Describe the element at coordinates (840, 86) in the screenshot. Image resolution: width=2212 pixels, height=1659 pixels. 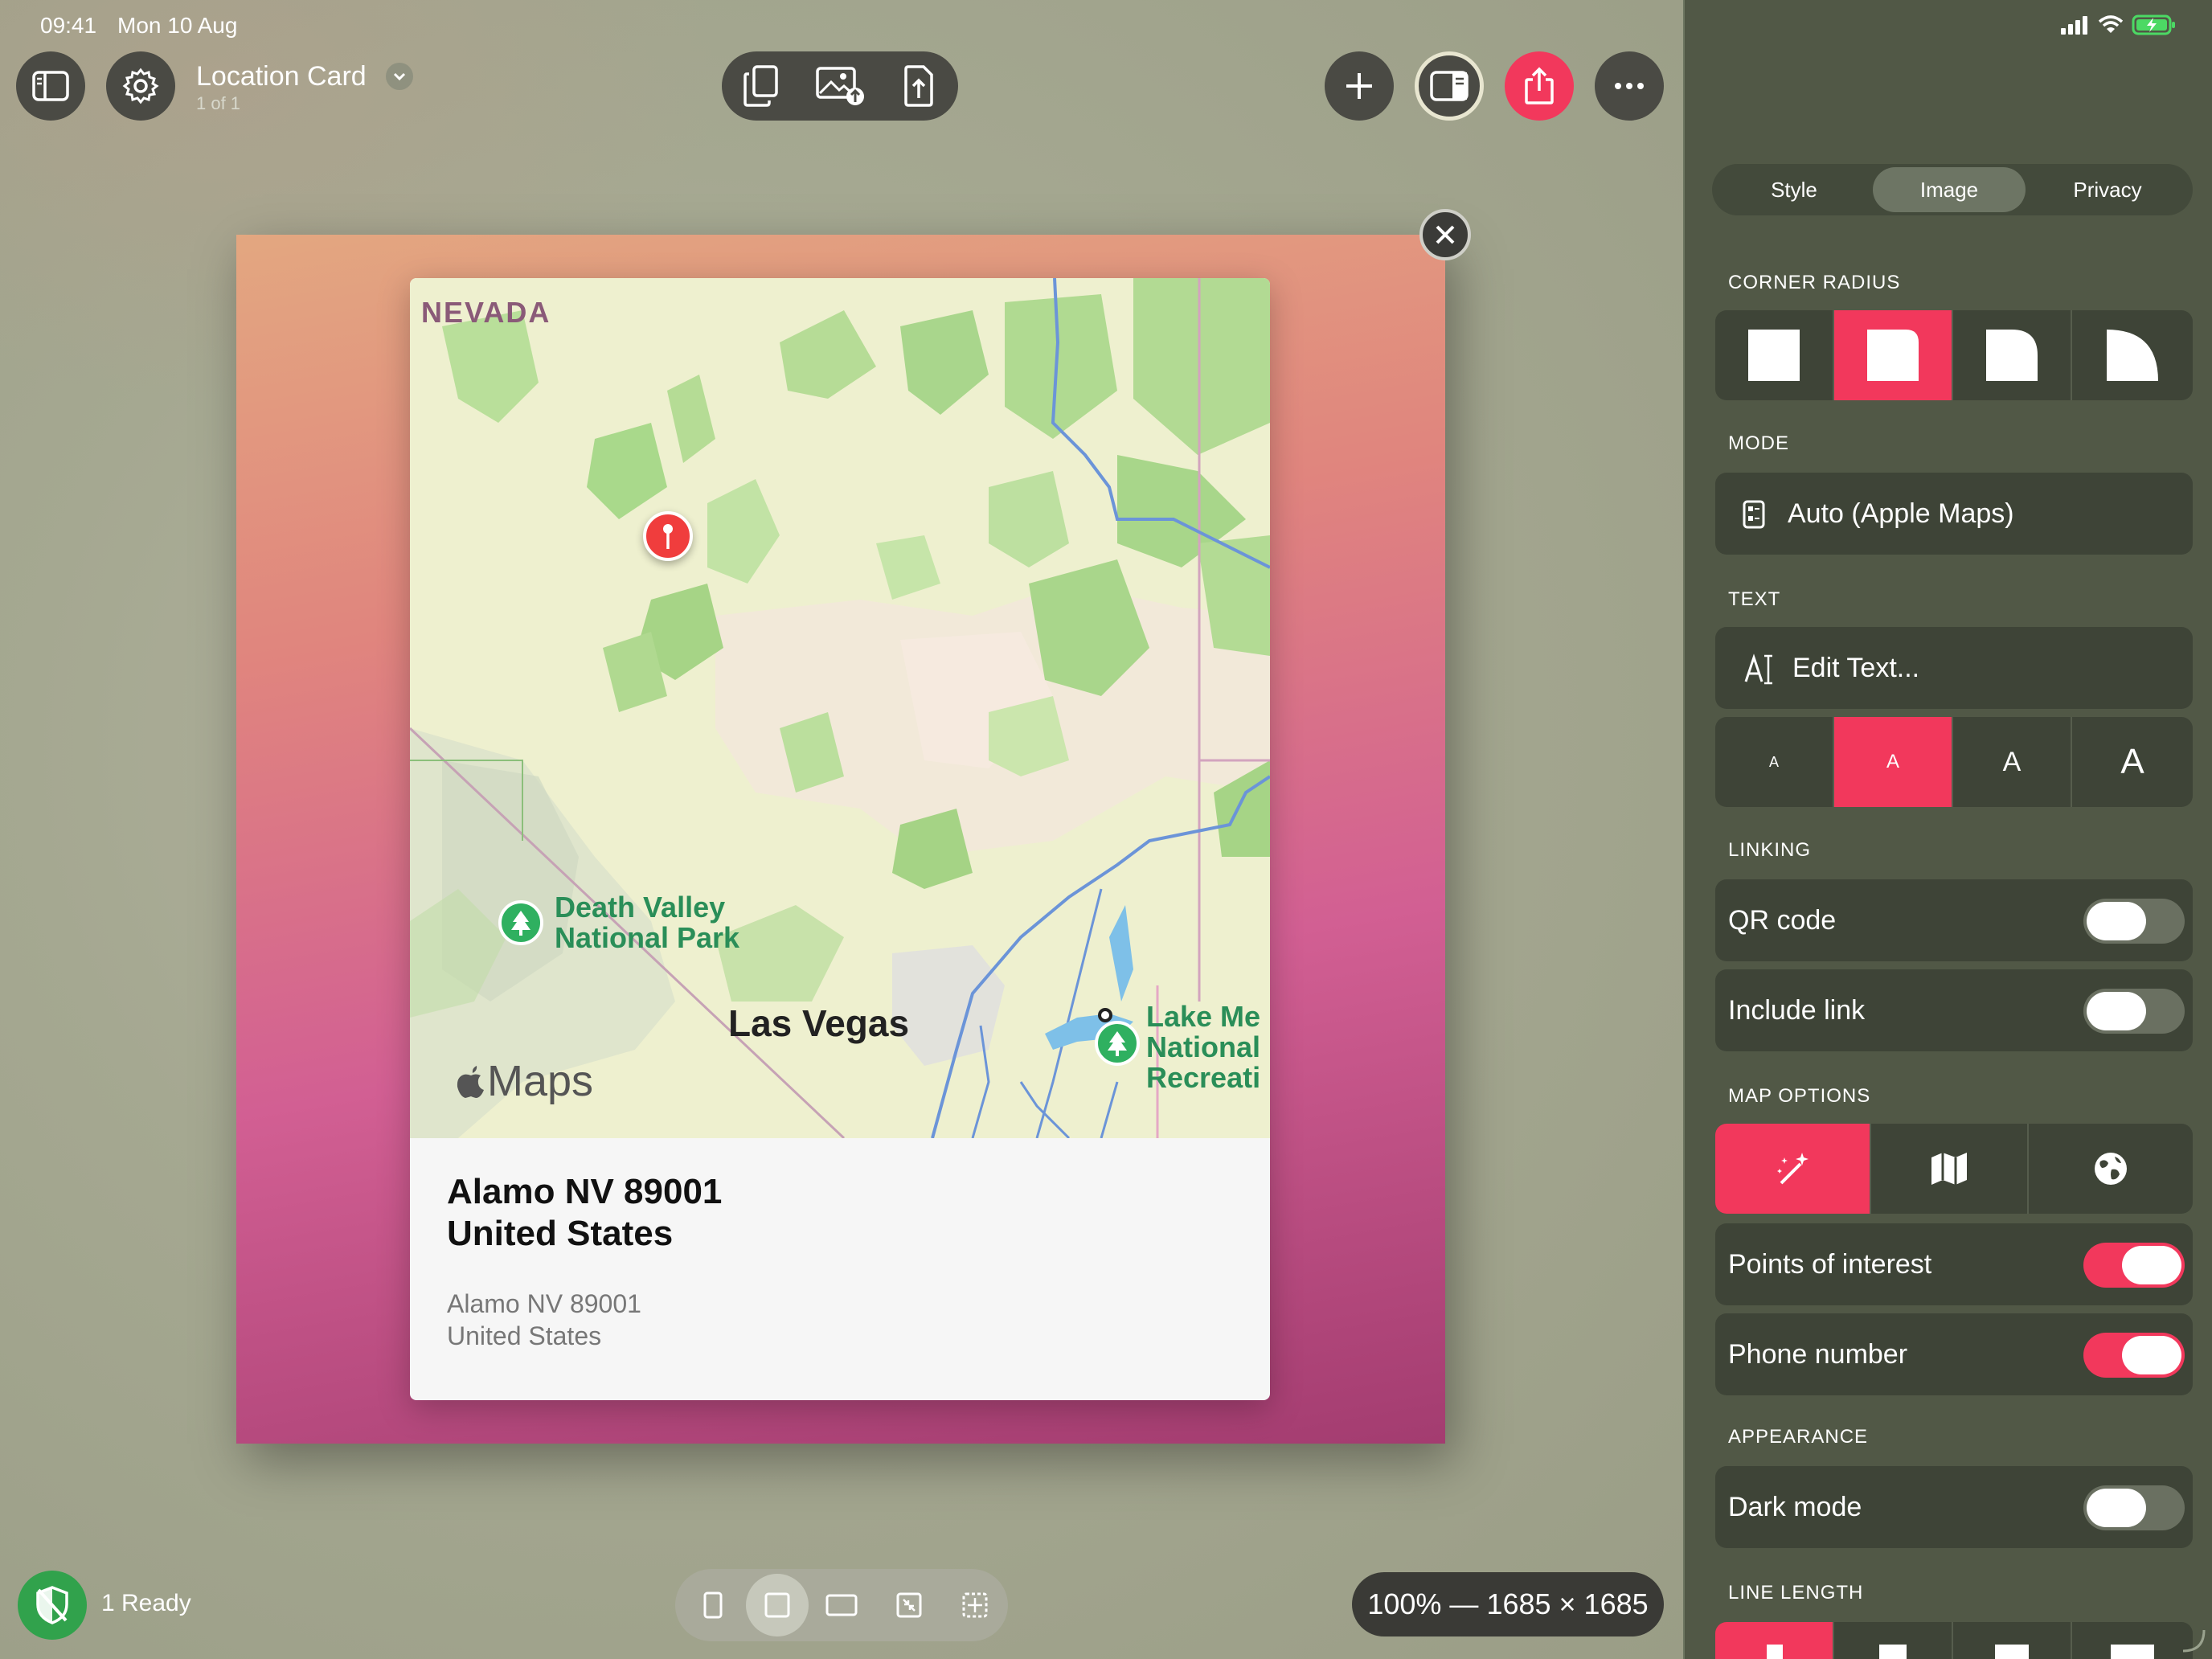
I see `import-photo-button` at that location.